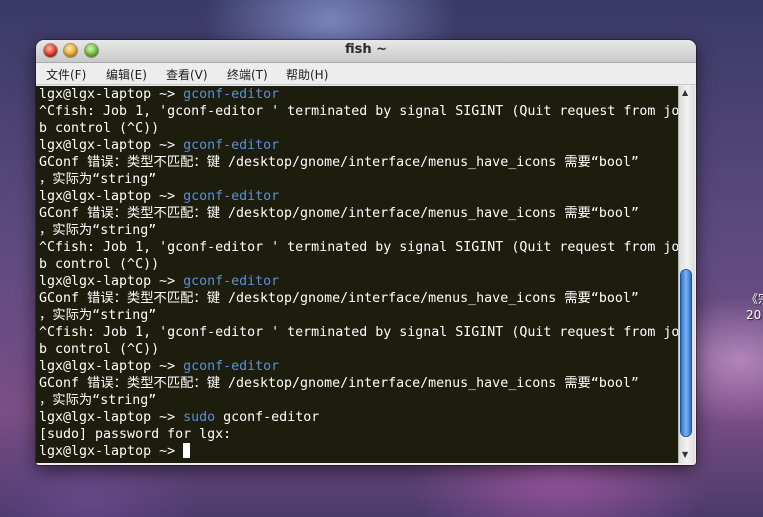  I want to click on menu-view: 查看(V), so click(187, 74).